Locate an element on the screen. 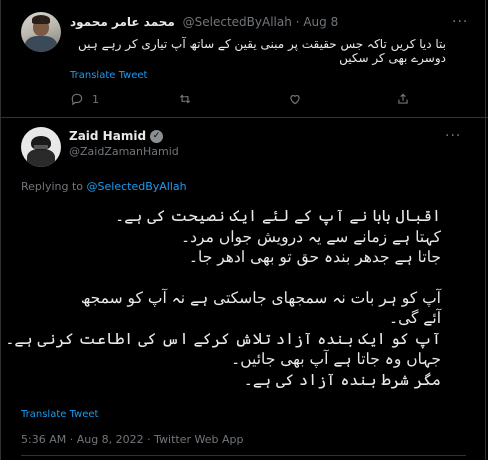  share-button is located at coordinates (403, 99).